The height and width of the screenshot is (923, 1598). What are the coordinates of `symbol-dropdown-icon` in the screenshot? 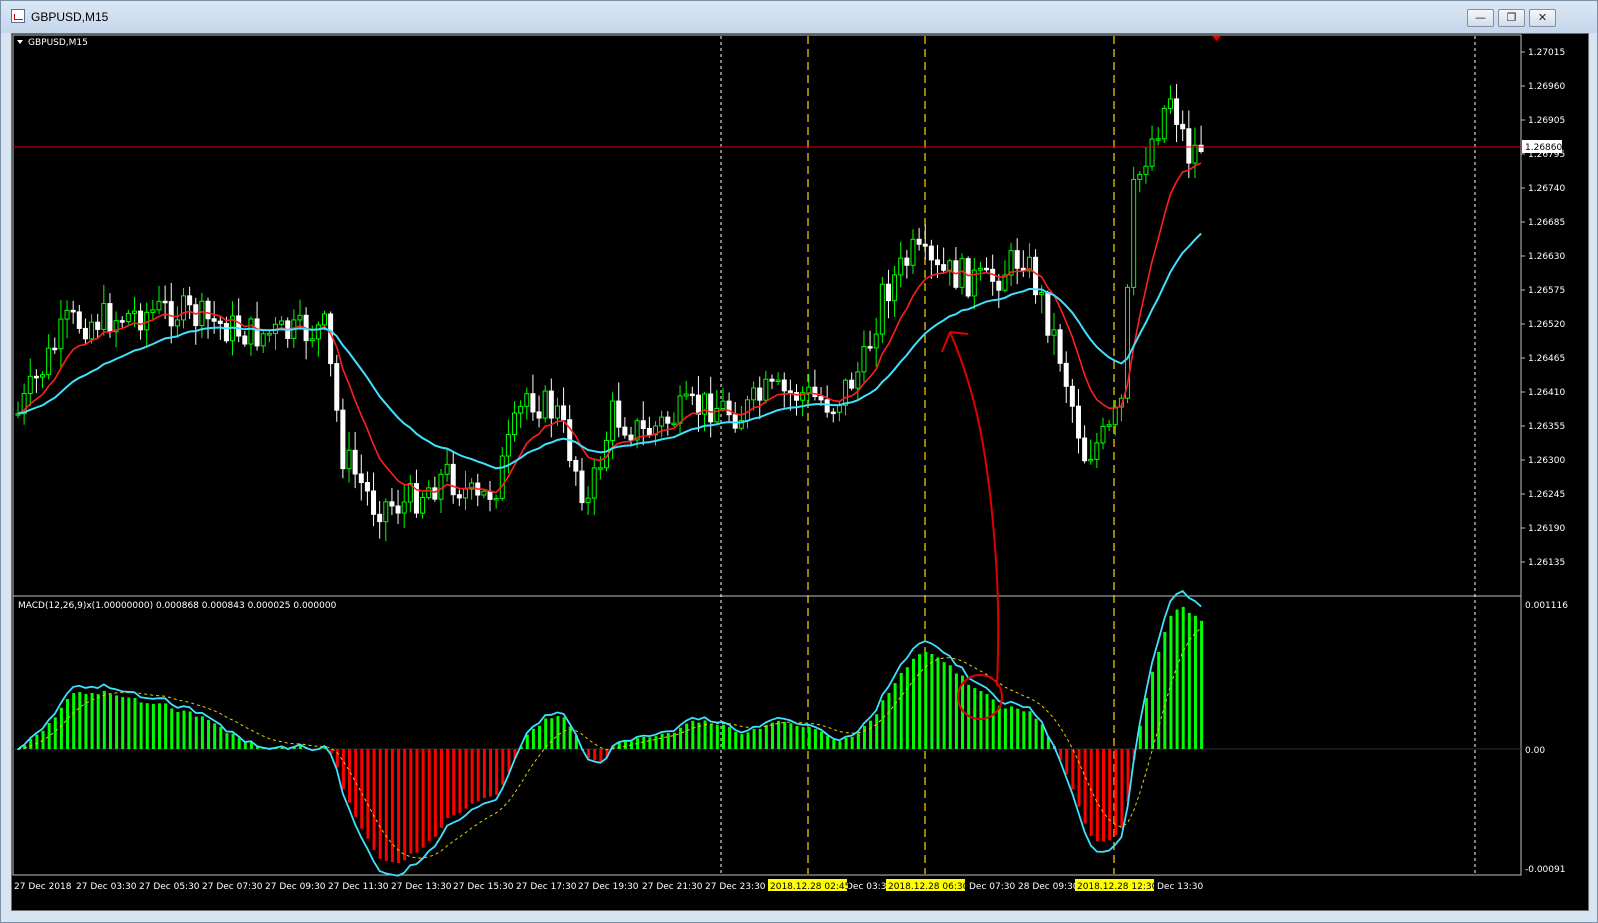 It's located at (20, 42).